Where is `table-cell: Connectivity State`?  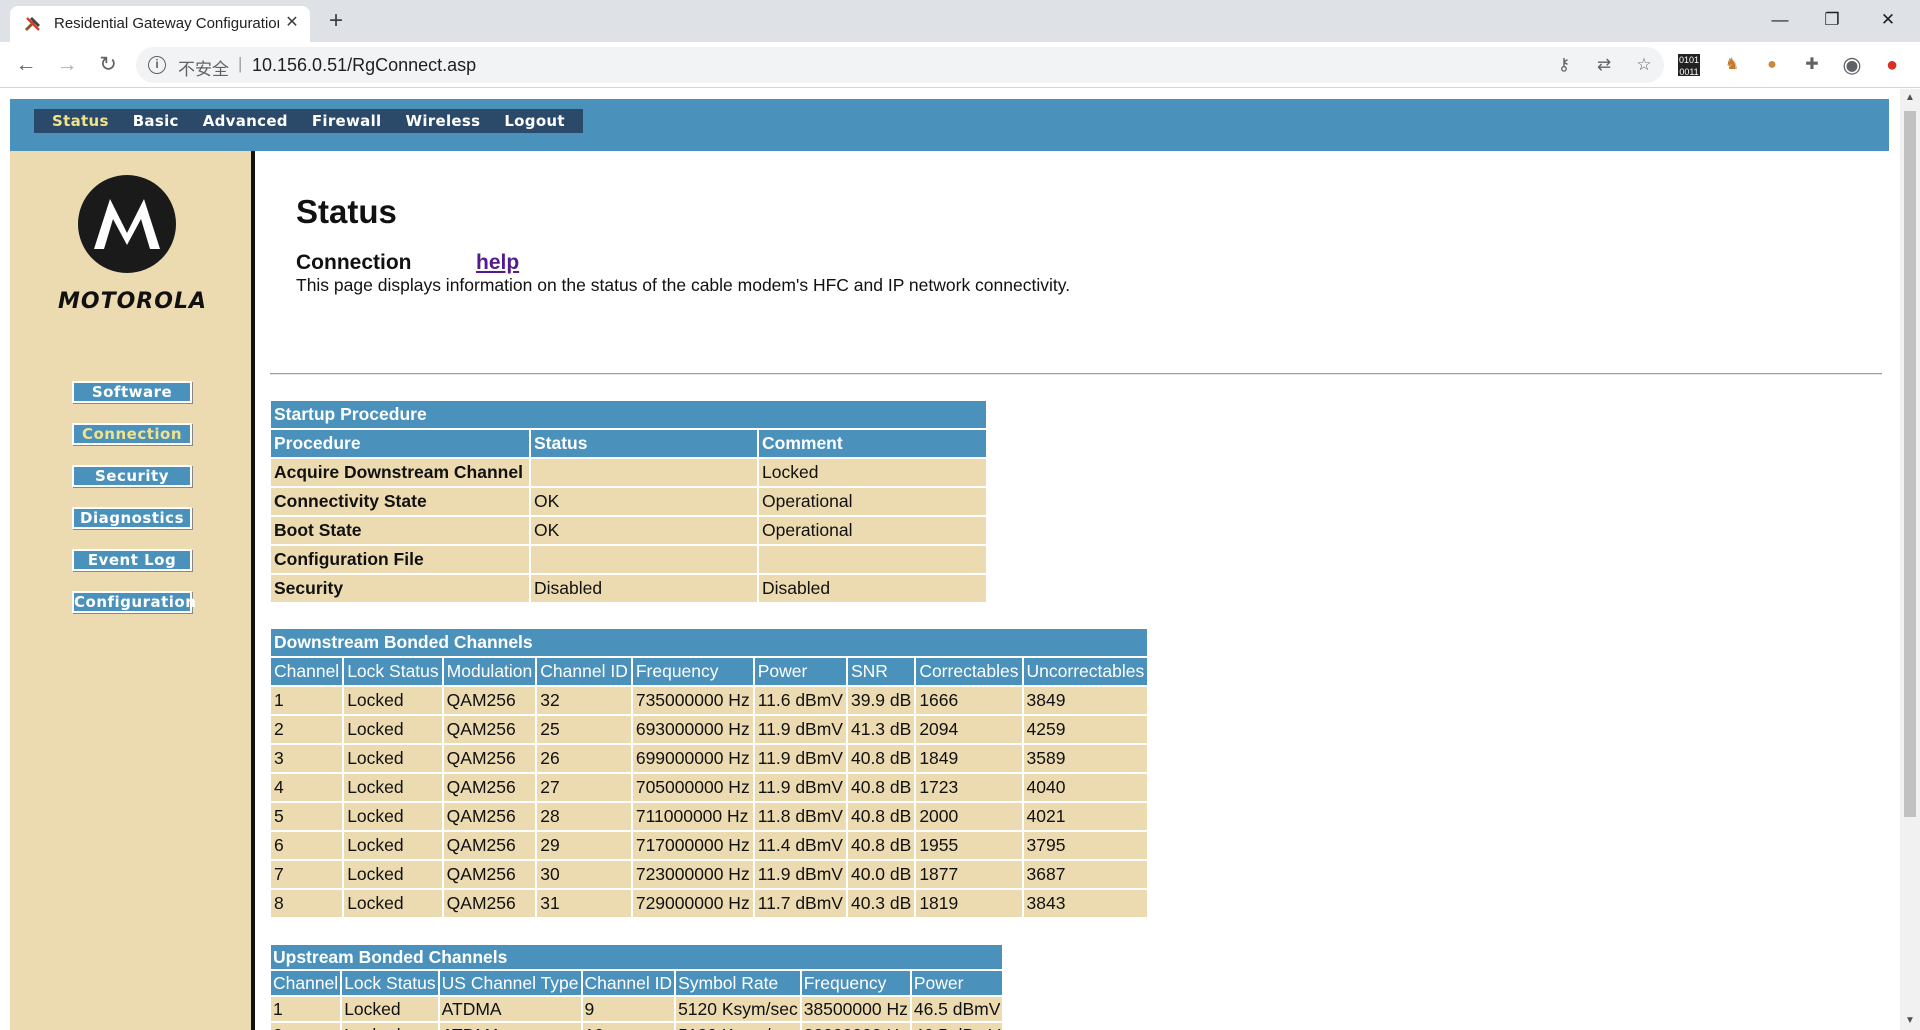
table-cell: Connectivity State is located at coordinates (400, 501).